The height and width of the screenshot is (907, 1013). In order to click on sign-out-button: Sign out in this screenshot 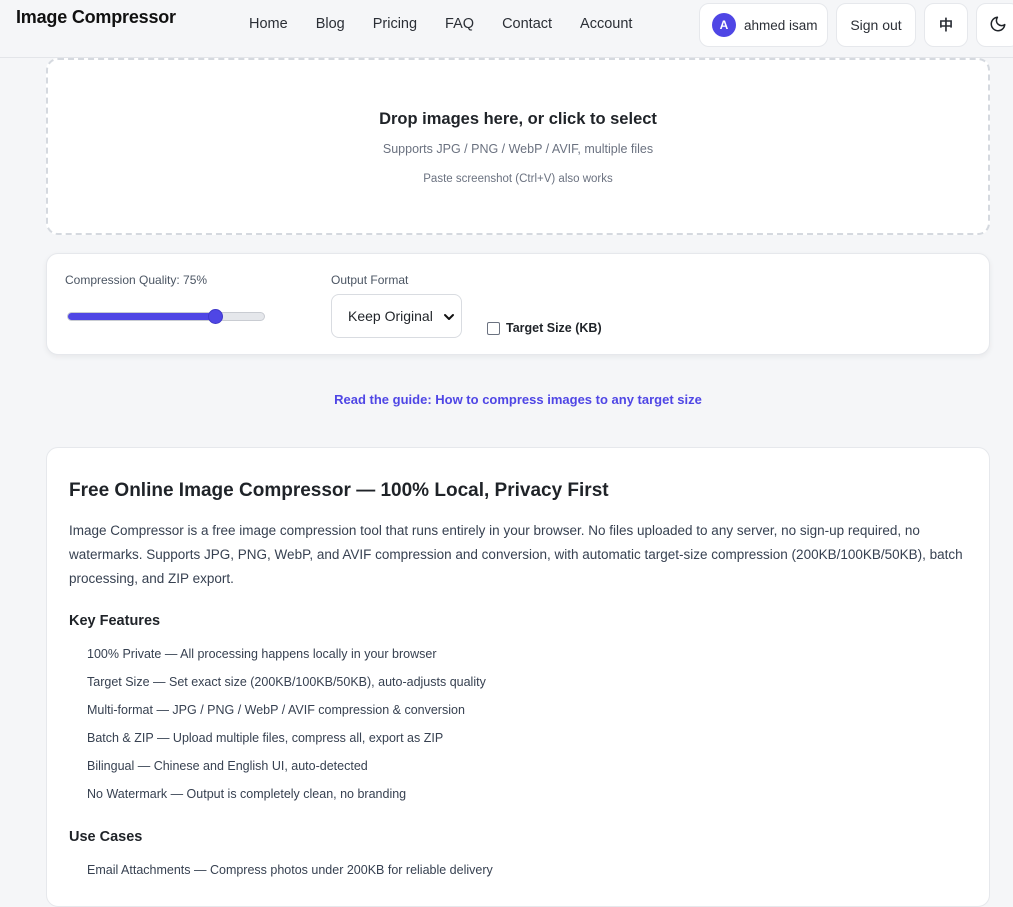, I will do `click(876, 25)`.